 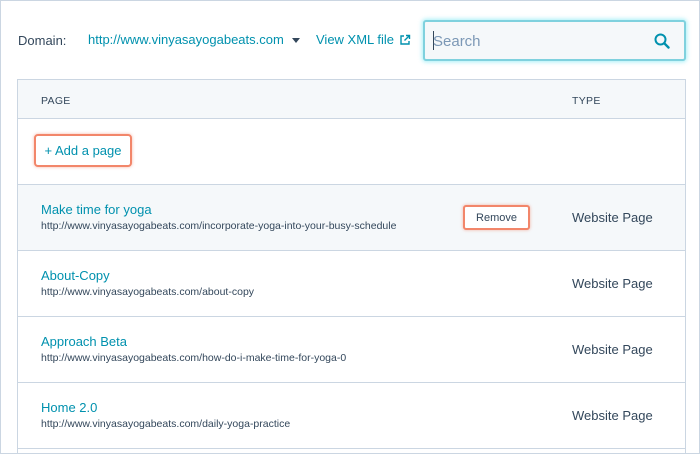 I want to click on domain-dropdown: http://www.vinyasayogabeats.com, so click(x=194, y=39).